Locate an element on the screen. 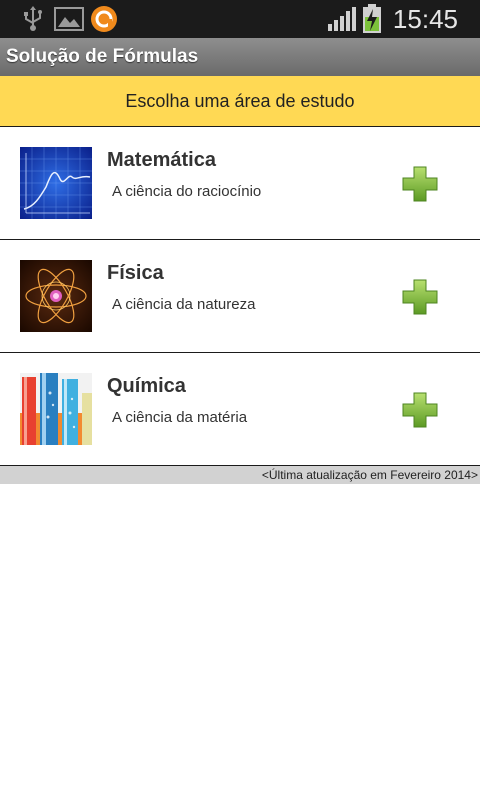 Image resolution: width=480 pixels, height=800 pixels. area-subtitle: A ciência do raciocínio is located at coordinates (187, 191).